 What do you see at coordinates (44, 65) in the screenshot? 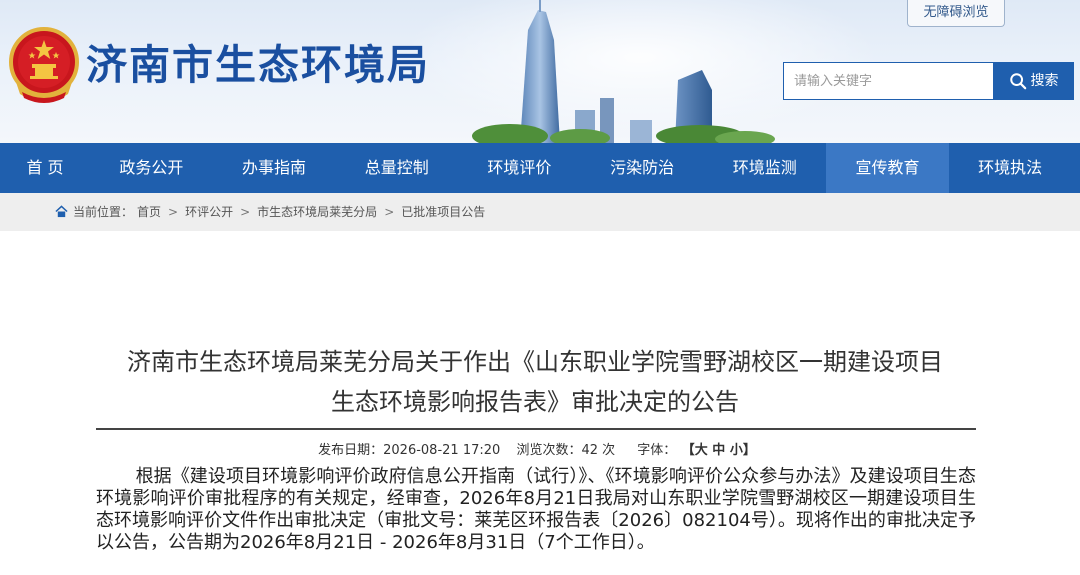
I see `national-emblem-icon` at bounding box center [44, 65].